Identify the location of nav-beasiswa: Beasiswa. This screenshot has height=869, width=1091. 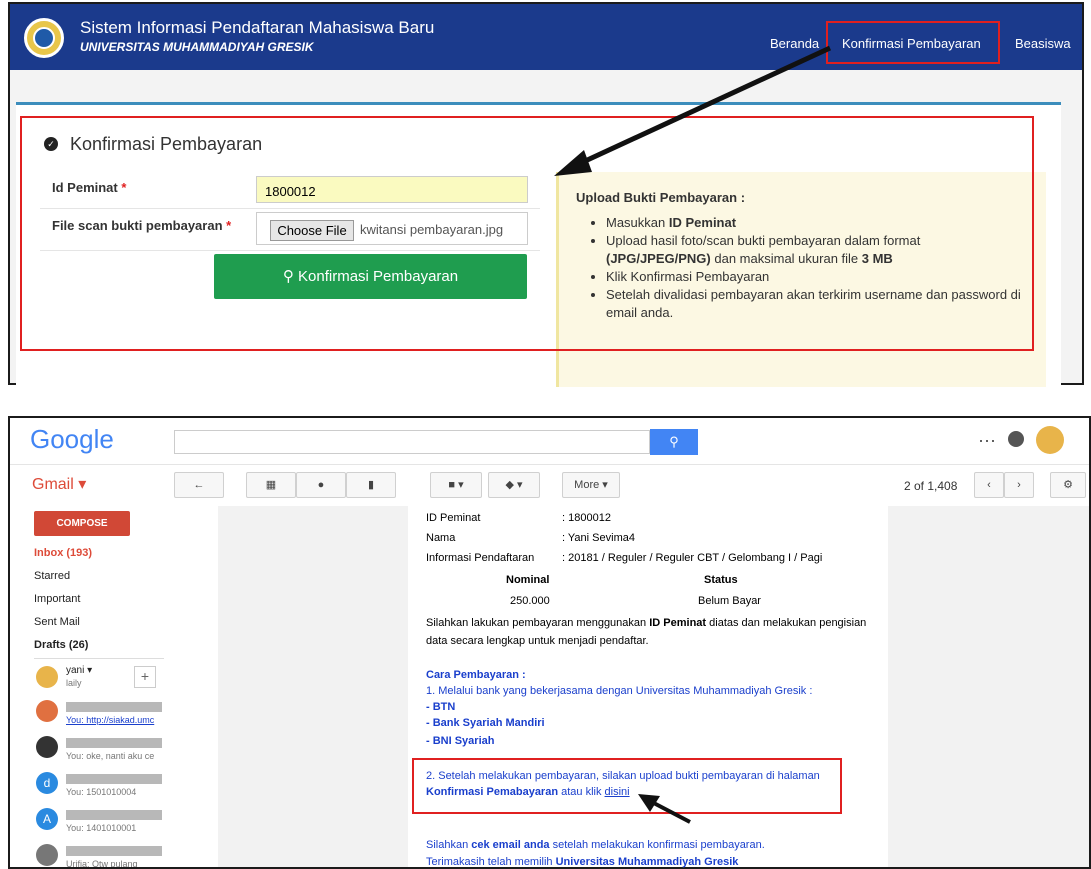
(1043, 43).